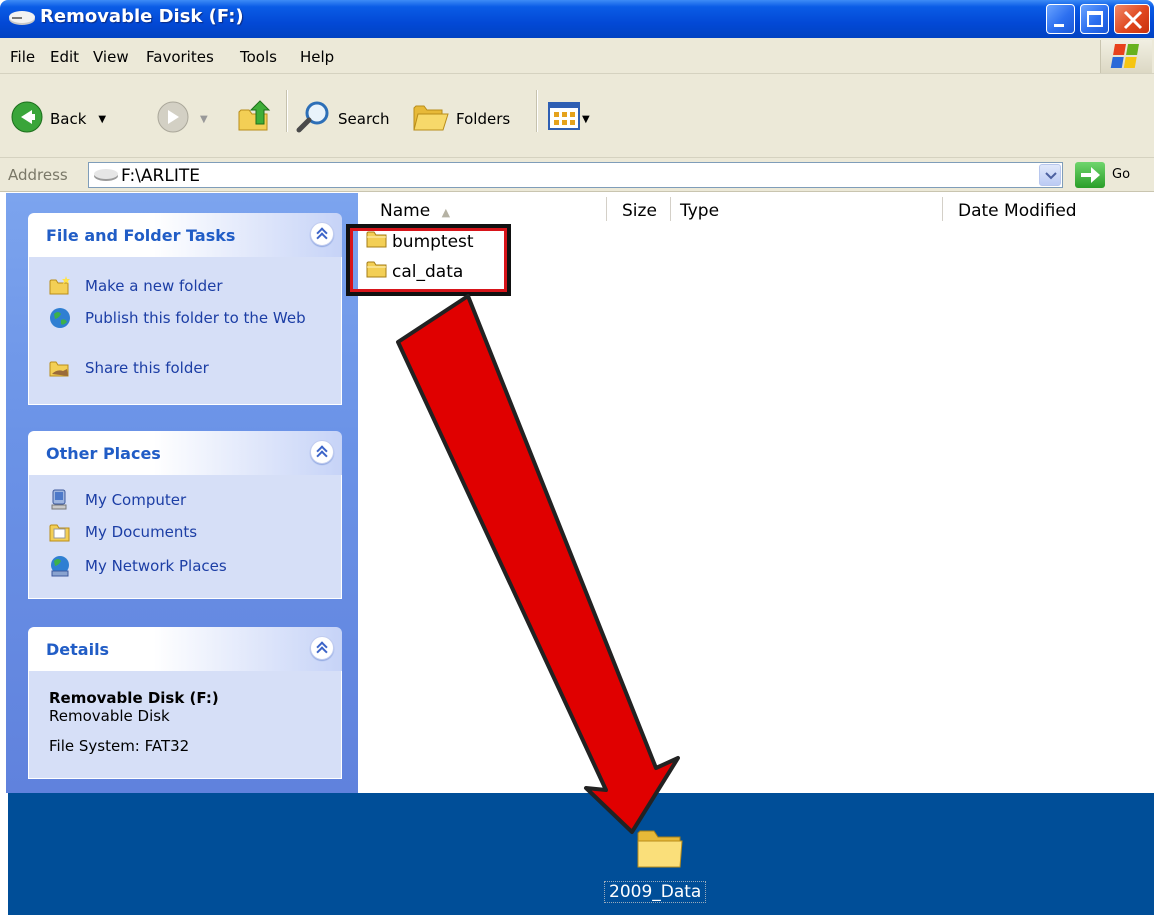  I want to click on folders-button: Folders, so click(461, 119).